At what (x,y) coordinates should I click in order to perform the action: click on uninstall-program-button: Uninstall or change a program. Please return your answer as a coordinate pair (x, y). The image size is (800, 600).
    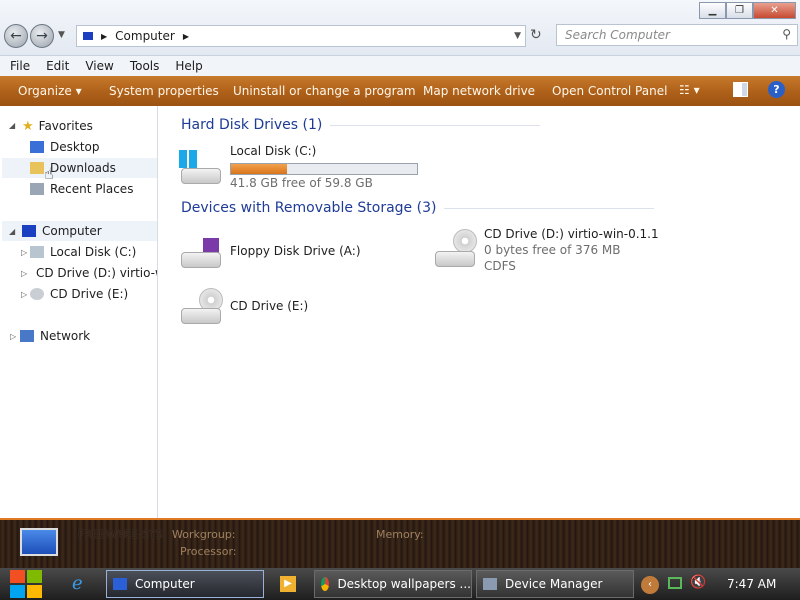
    Looking at the image, I should click on (324, 91).